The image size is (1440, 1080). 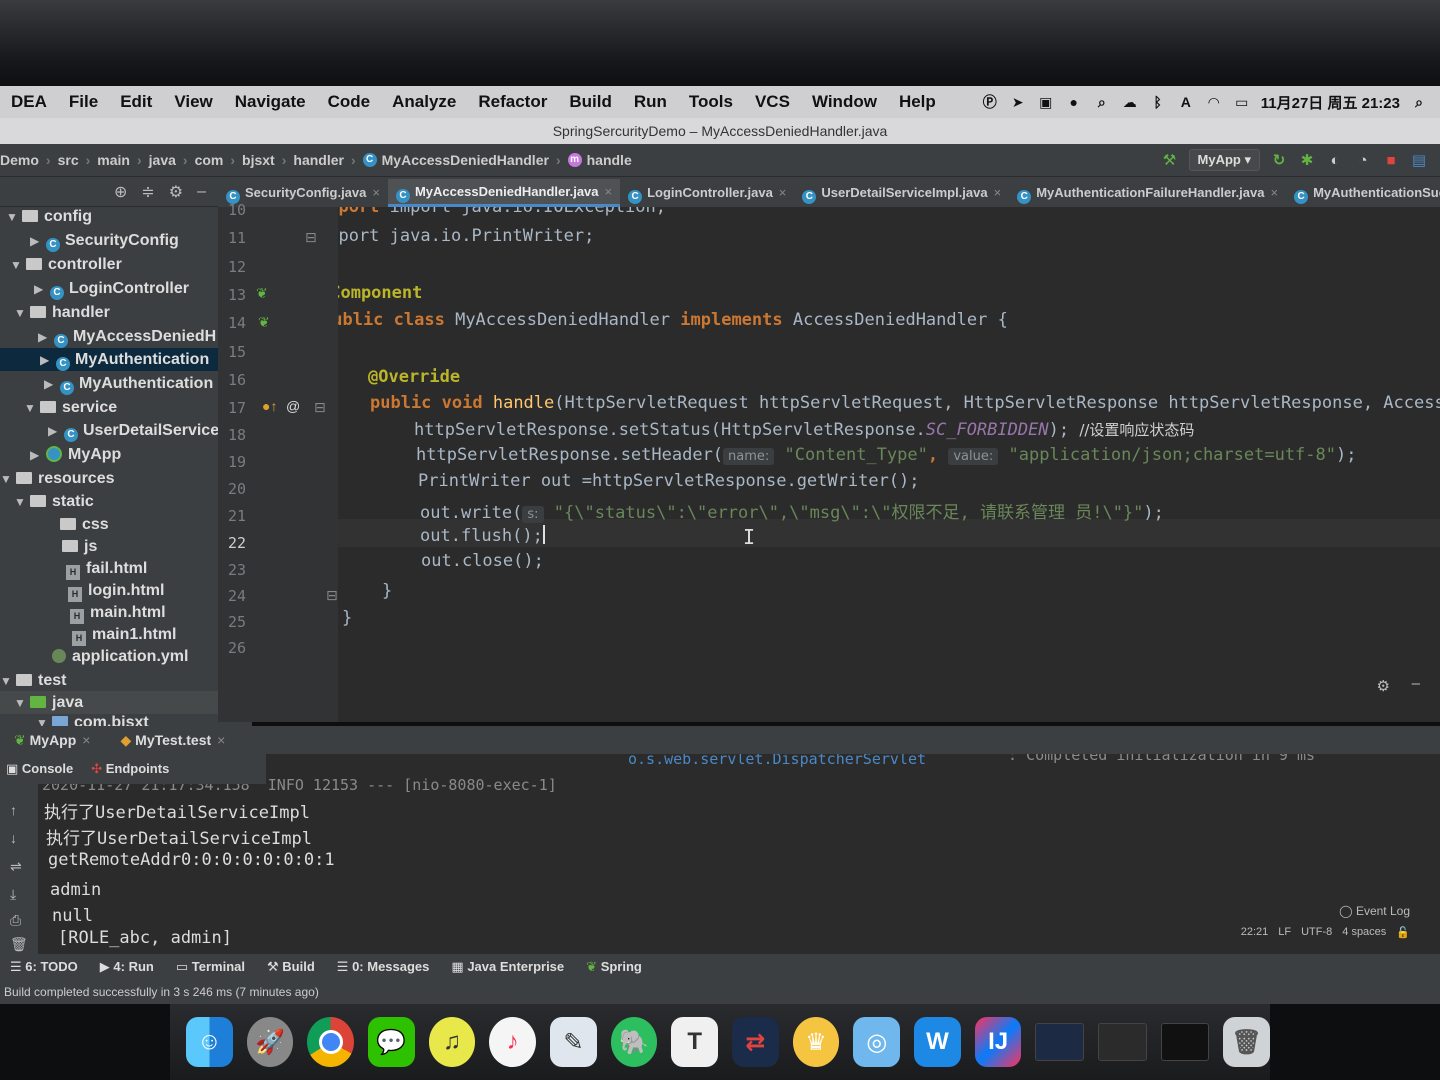 What do you see at coordinates (127, 336) in the screenshot?
I see `tree-node-myaccessdeniedhandler: ▶ C MyAccessDeniedH` at bounding box center [127, 336].